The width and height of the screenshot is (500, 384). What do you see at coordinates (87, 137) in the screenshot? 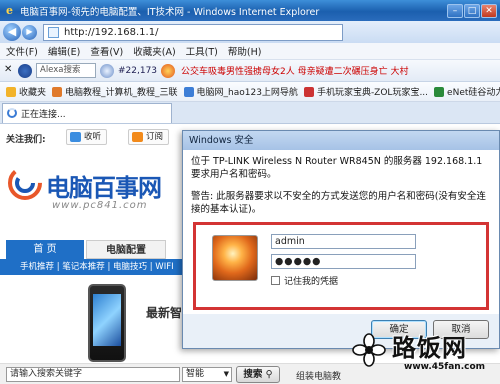
I see `follow-weibo-button: 收听` at bounding box center [87, 137].